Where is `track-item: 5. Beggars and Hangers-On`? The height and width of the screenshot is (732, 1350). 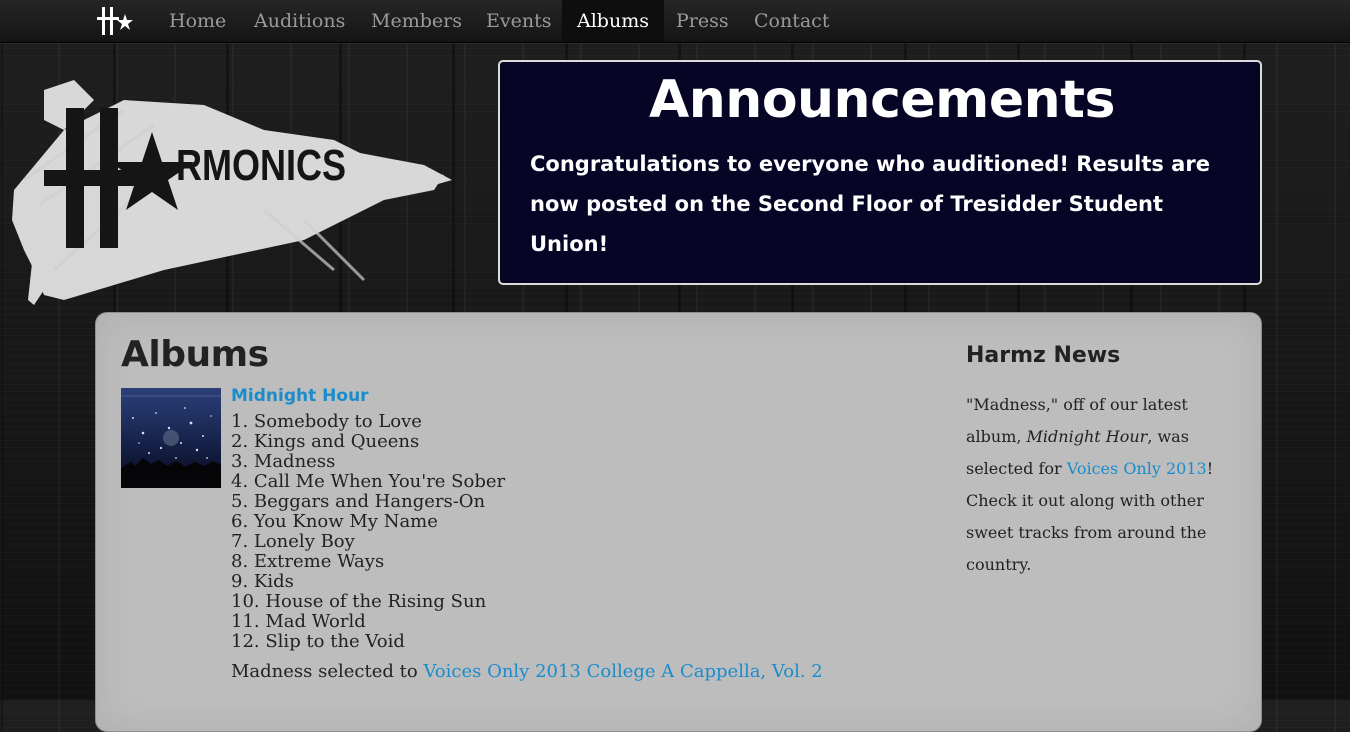 track-item: 5. Beggars and Hangers-On is located at coordinates (358, 501).